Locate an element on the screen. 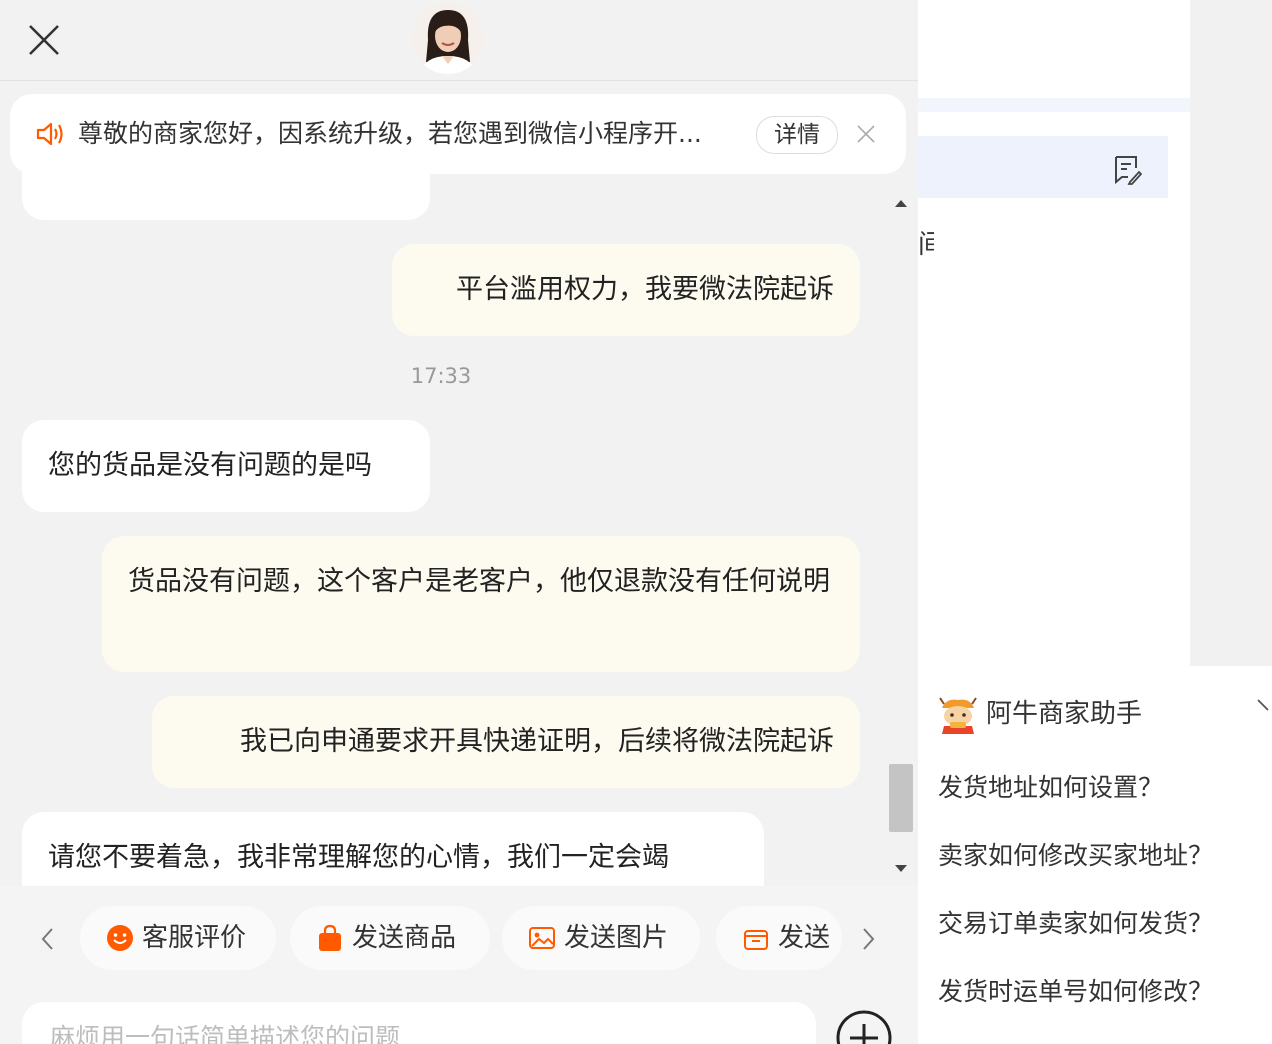 This screenshot has height=1044, width=1272. message-bubble-user: 我已向申通要求开具快递证明，后续将微法院起诉 is located at coordinates (506, 742).